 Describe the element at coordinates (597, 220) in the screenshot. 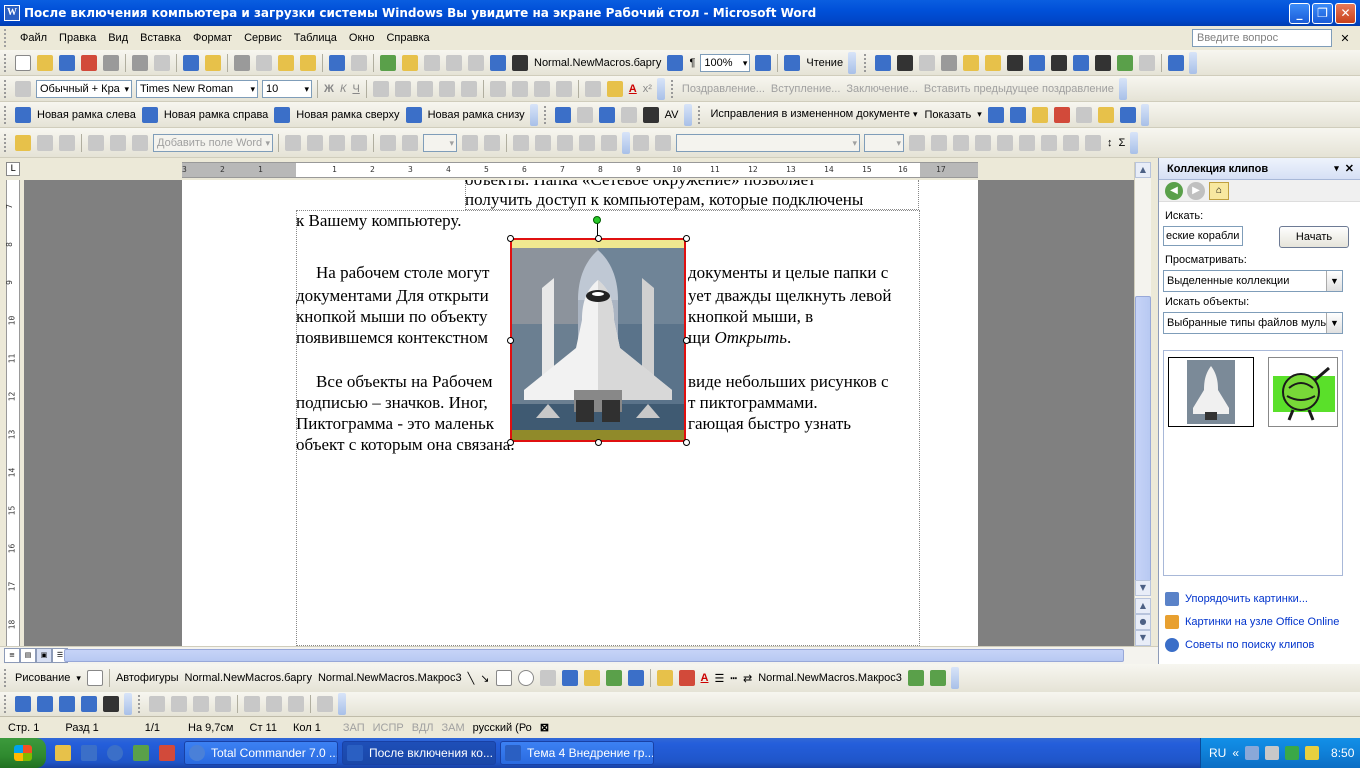

I see `rotation-handle` at that location.